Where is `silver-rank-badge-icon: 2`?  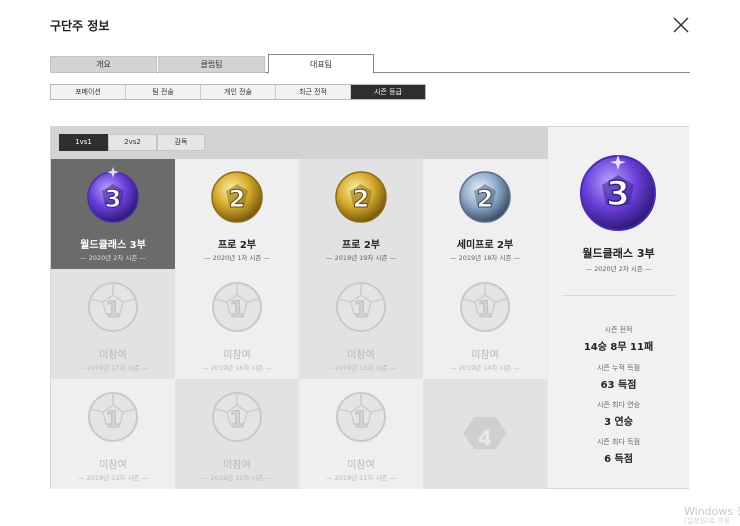 silver-rank-badge-icon: 2 is located at coordinates (485, 197).